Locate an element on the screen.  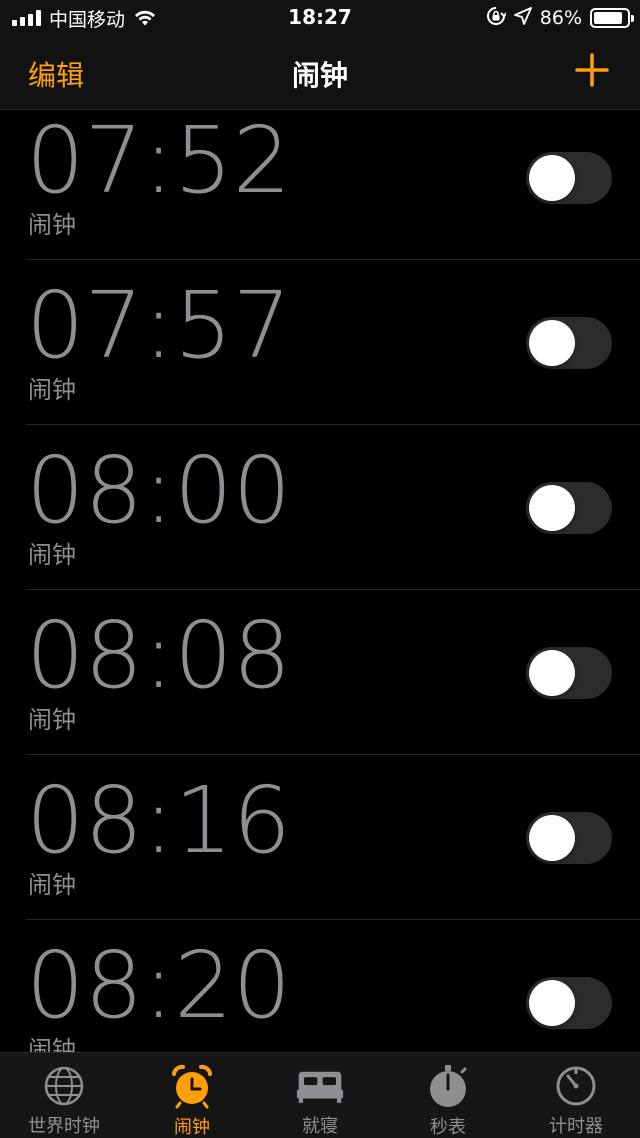
alarm-row: 07:57 闹钟 is located at coordinates (320, 342).